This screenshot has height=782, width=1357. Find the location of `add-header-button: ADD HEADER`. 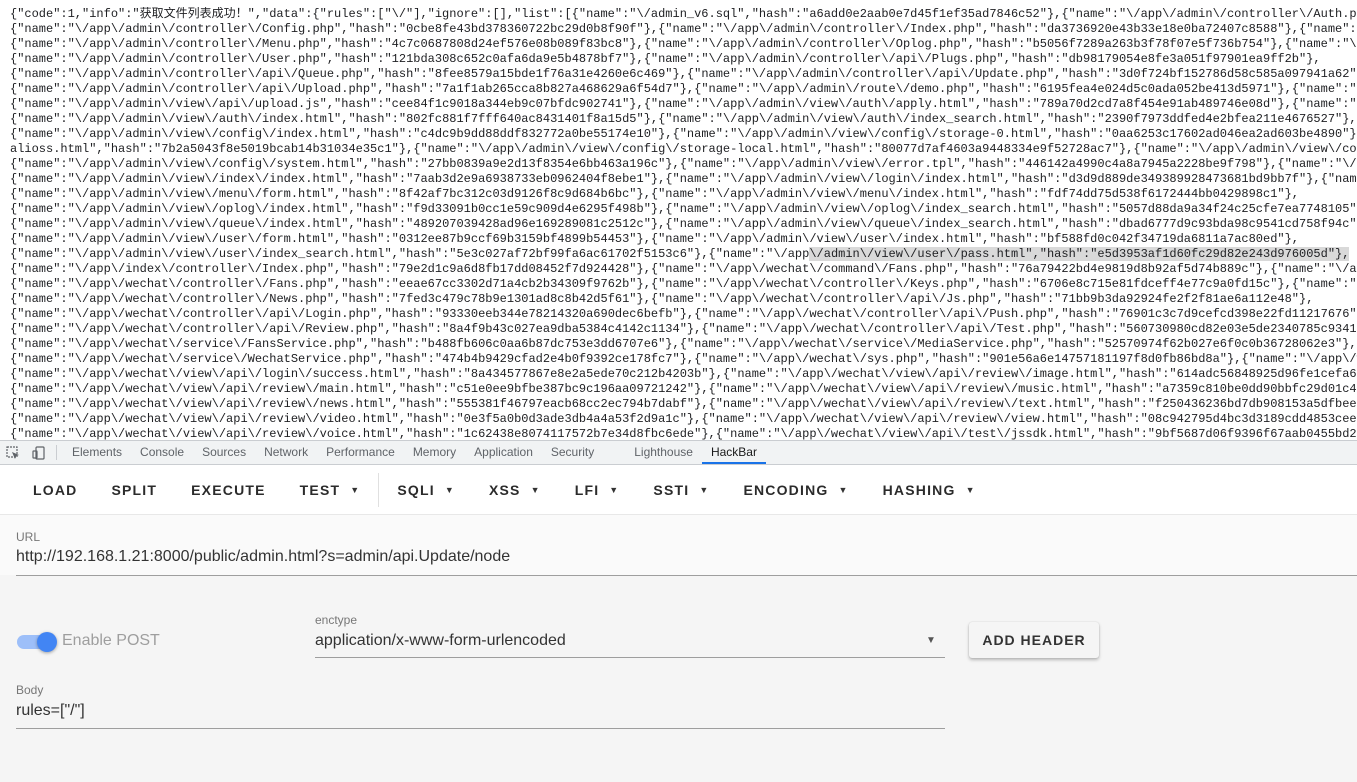

add-header-button: ADD HEADER is located at coordinates (1034, 640).